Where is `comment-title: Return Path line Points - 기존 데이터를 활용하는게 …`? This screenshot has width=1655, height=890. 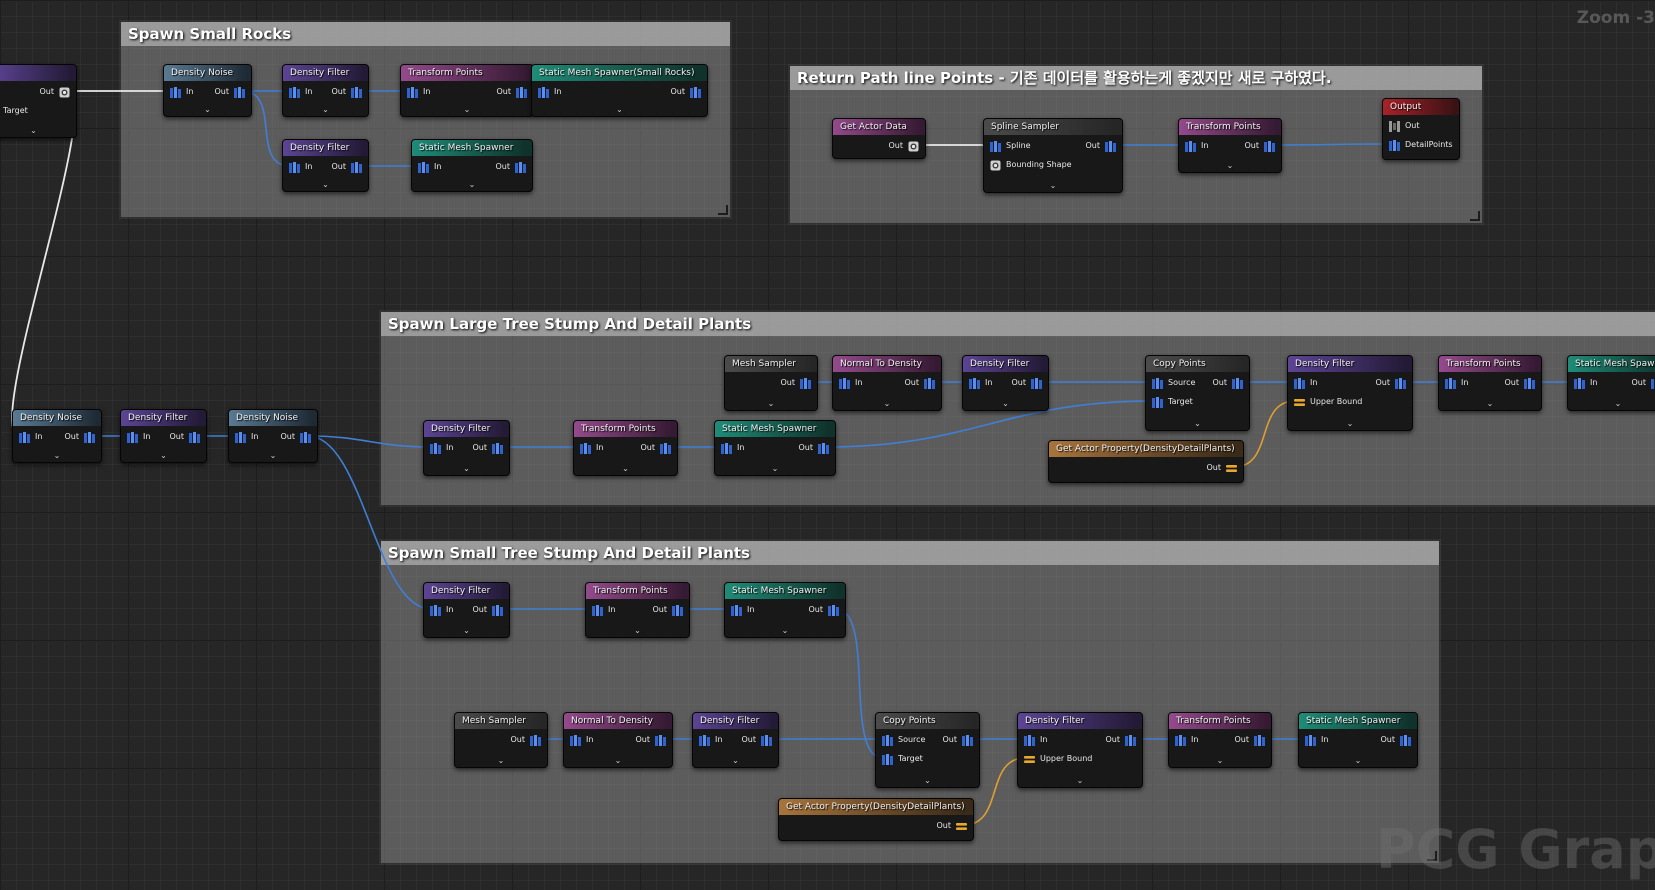
comment-title: Return Path line Points - 기존 데이터를 활용하는게 … is located at coordinates (1136, 78).